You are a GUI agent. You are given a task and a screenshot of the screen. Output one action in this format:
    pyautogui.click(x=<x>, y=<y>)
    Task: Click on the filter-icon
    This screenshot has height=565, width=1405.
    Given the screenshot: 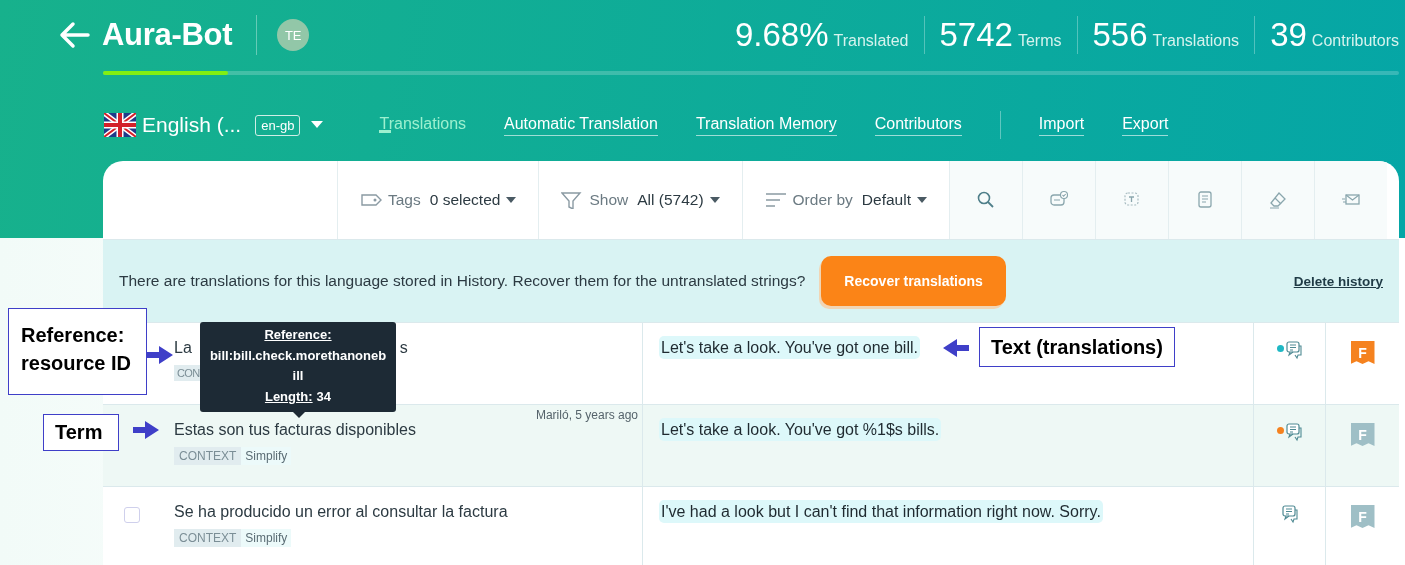 What is the action you would take?
    pyautogui.click(x=572, y=200)
    